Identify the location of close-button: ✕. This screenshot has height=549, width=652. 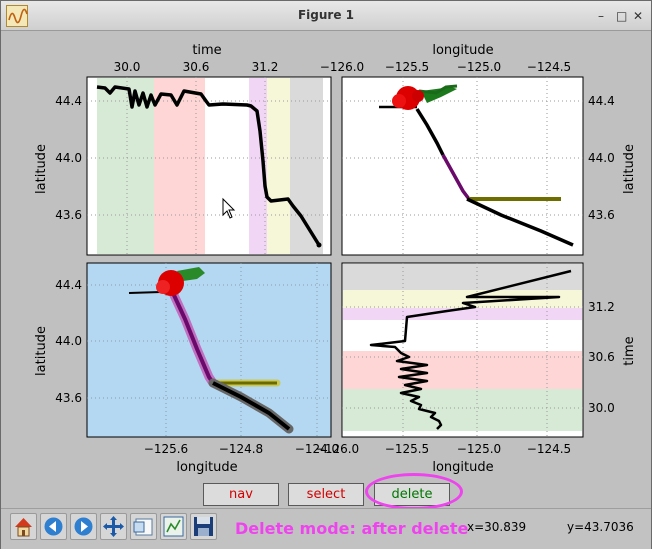
(638, 16).